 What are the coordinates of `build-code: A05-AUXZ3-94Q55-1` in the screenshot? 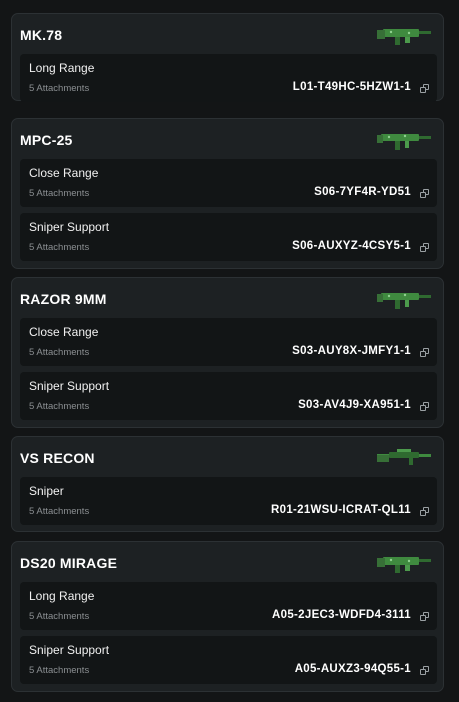 It's located at (353, 669).